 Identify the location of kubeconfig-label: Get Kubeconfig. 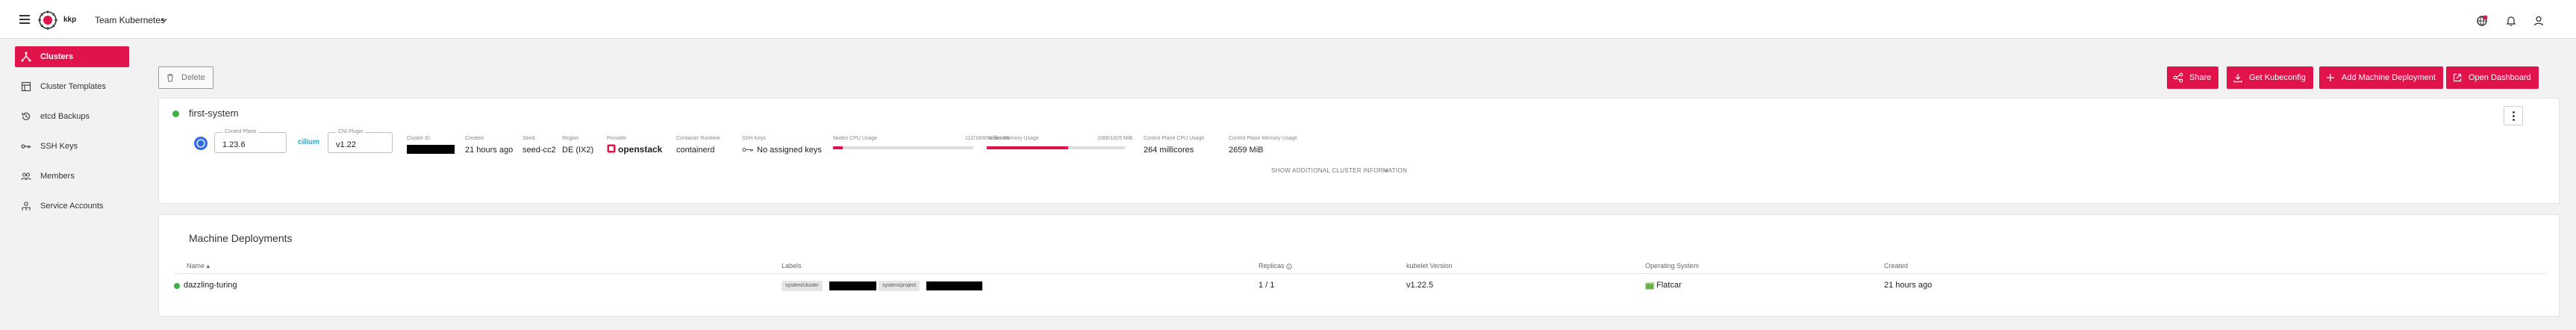
(2277, 77).